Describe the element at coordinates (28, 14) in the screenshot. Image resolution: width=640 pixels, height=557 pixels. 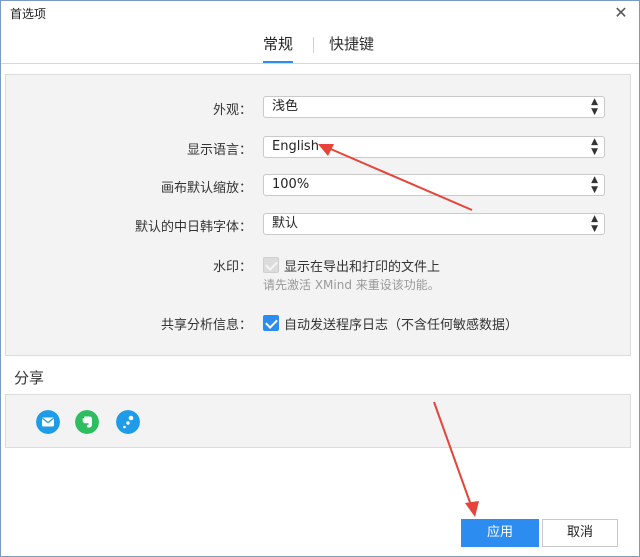
I see `window-title: 首选项` at that location.